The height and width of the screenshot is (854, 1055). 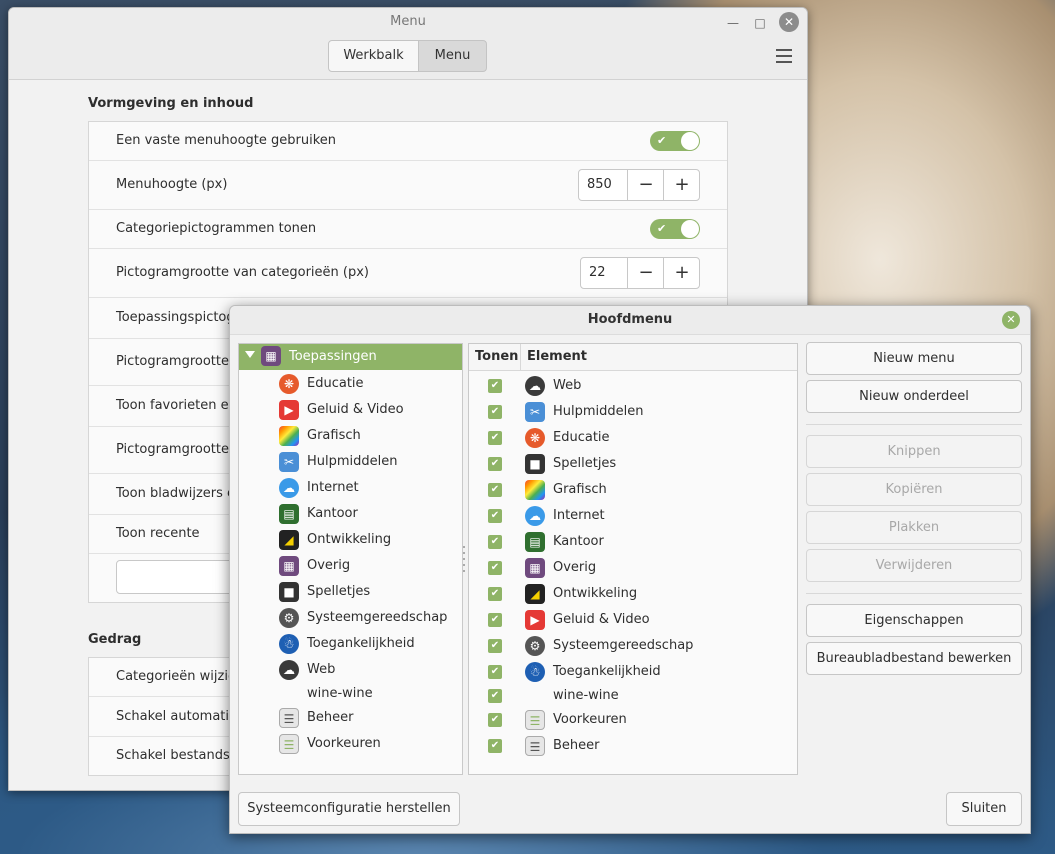 I want to click on tree-item: Grafisch, so click(x=369, y=436).